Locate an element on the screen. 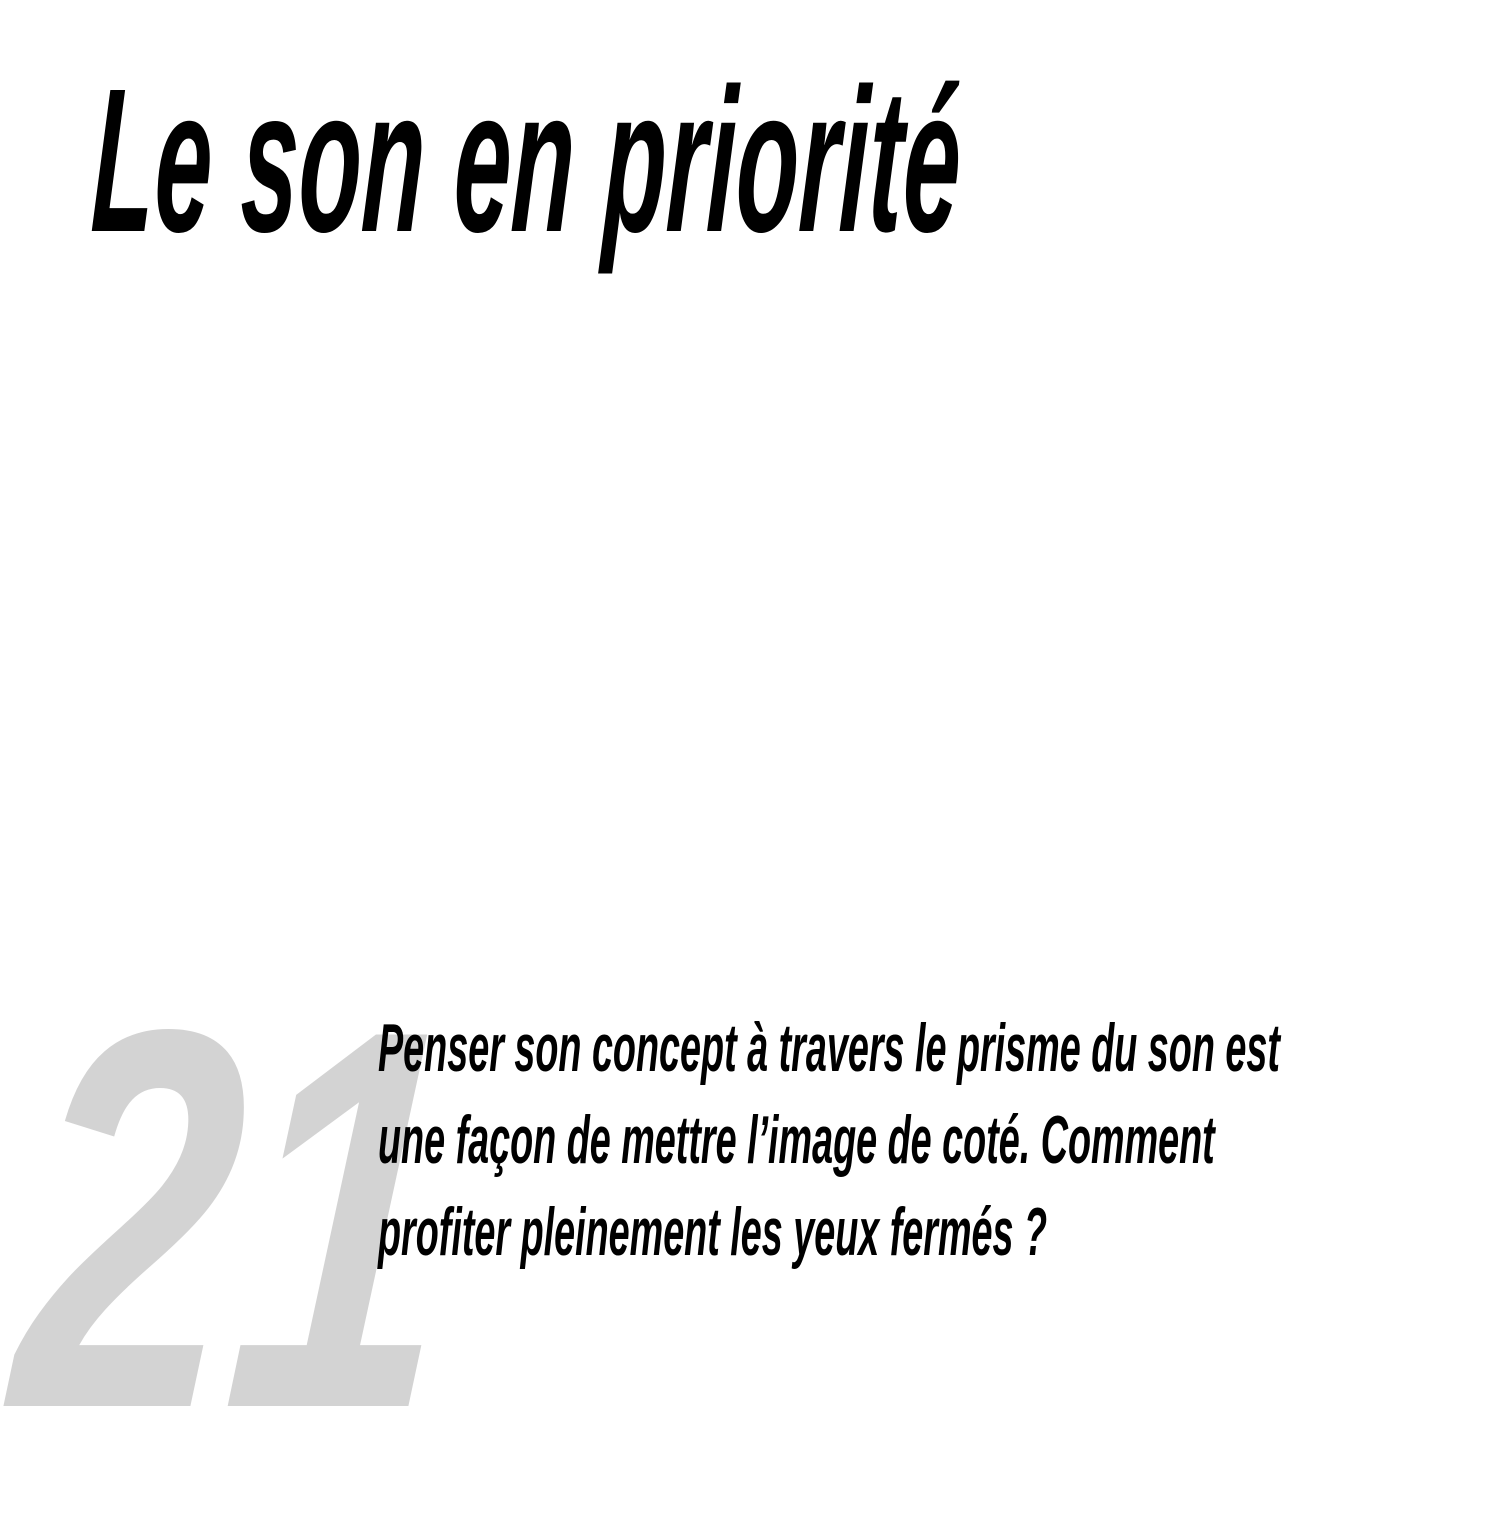 This screenshot has width=1500, height=1521. paragraph-line: profiter pleinement les yeux fermés ? is located at coordinates (713, 1232).